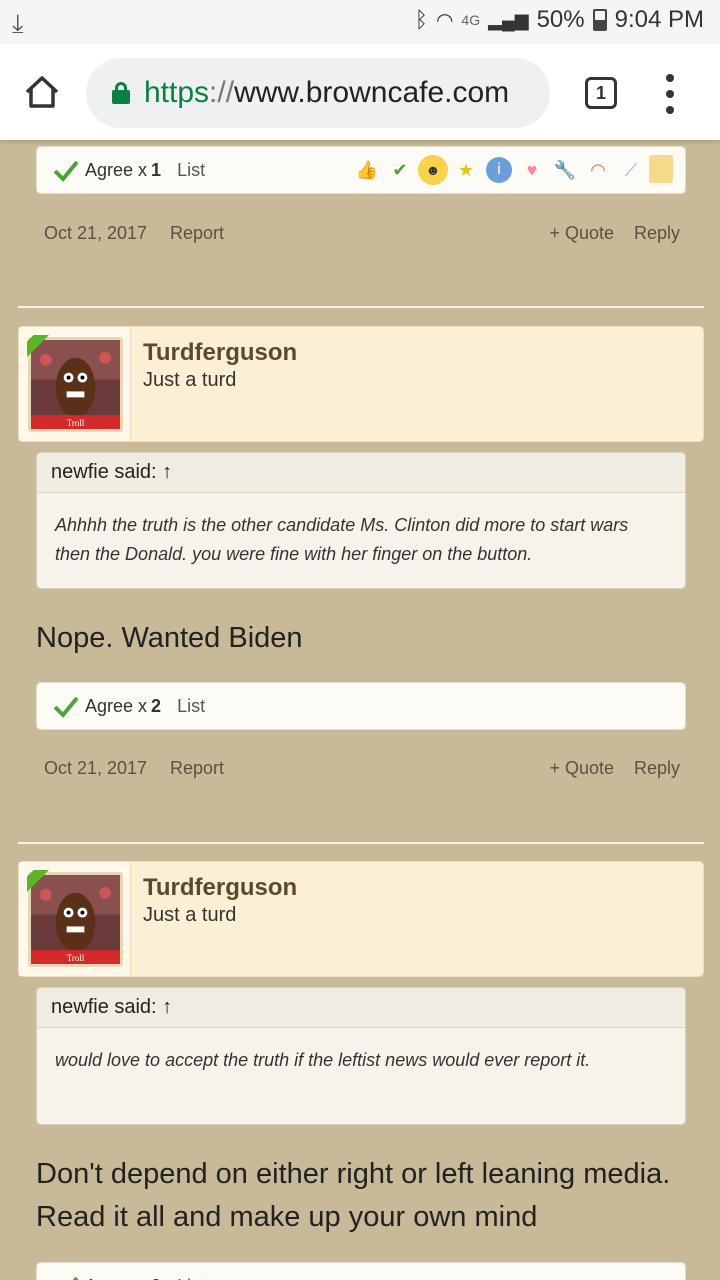  What do you see at coordinates (670, 94) in the screenshot?
I see `overflow-menu-icon` at bounding box center [670, 94].